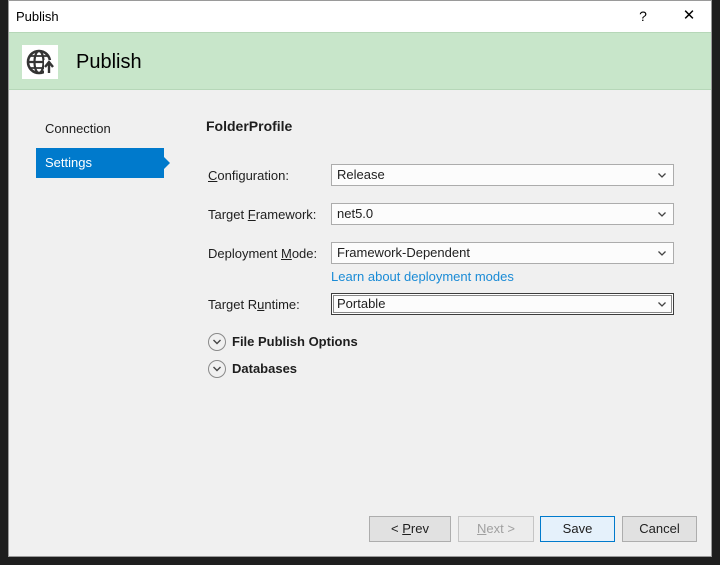 Image resolution: width=720 pixels, height=565 pixels. I want to click on configuration-label: Configuration:, so click(248, 175).